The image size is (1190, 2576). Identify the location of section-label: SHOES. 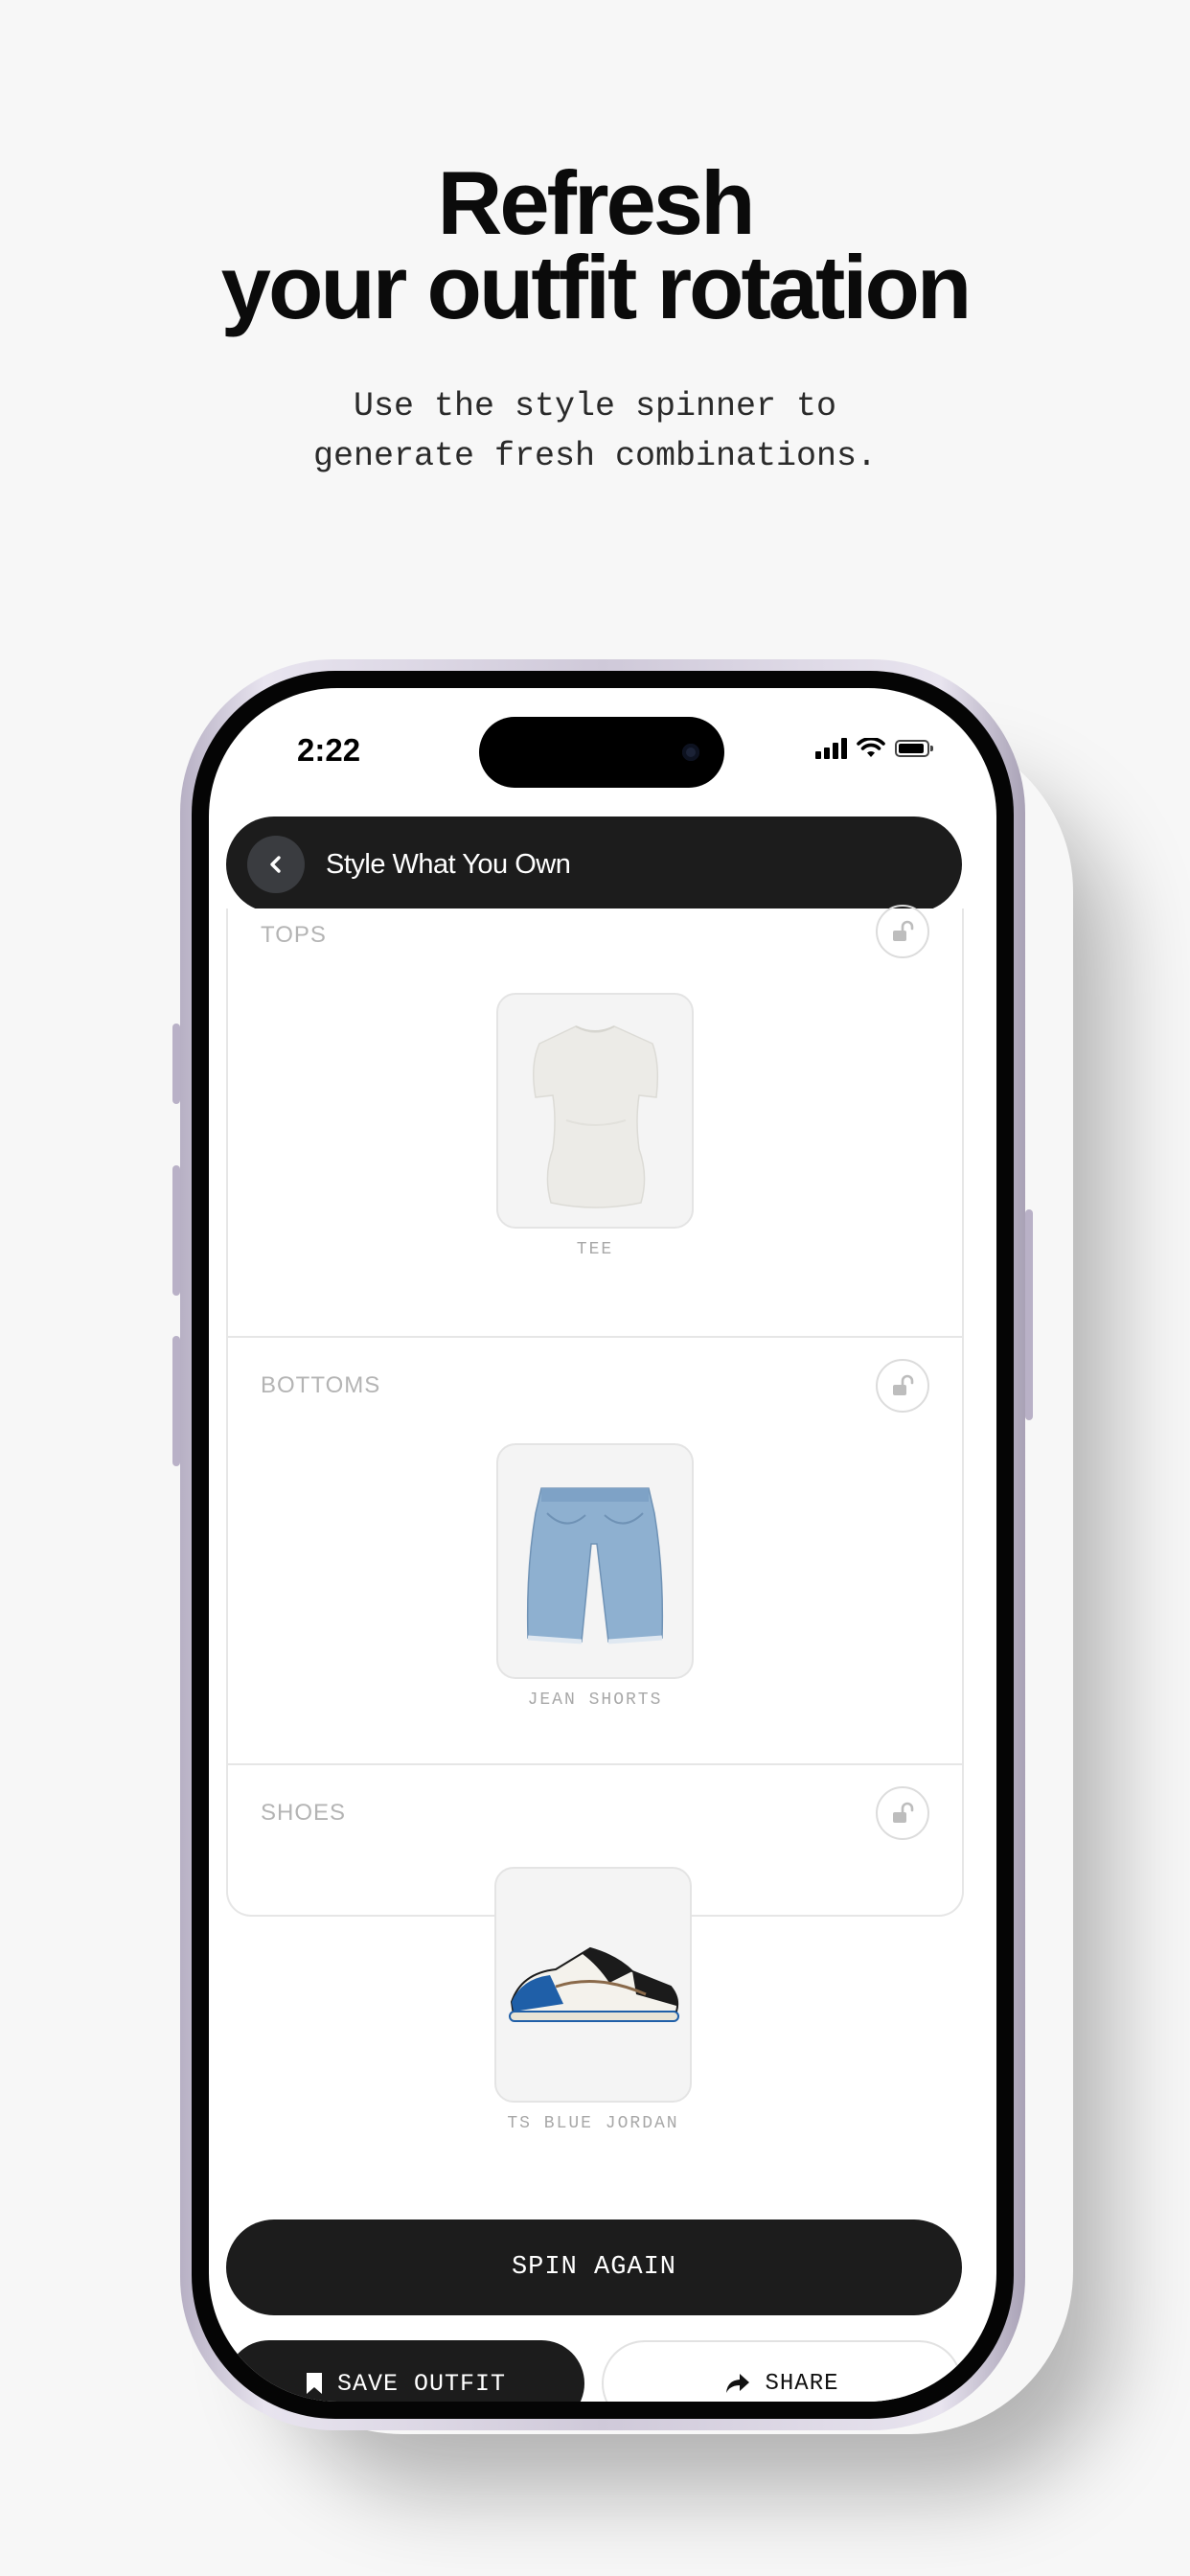
(304, 1813).